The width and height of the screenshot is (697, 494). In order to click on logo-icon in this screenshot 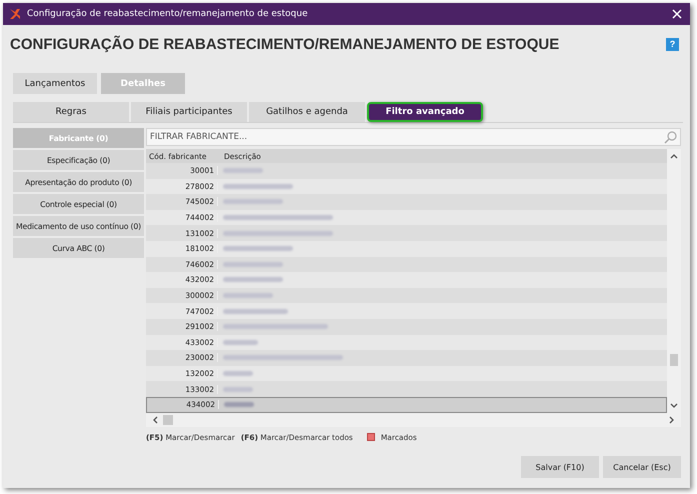, I will do `click(15, 14)`.